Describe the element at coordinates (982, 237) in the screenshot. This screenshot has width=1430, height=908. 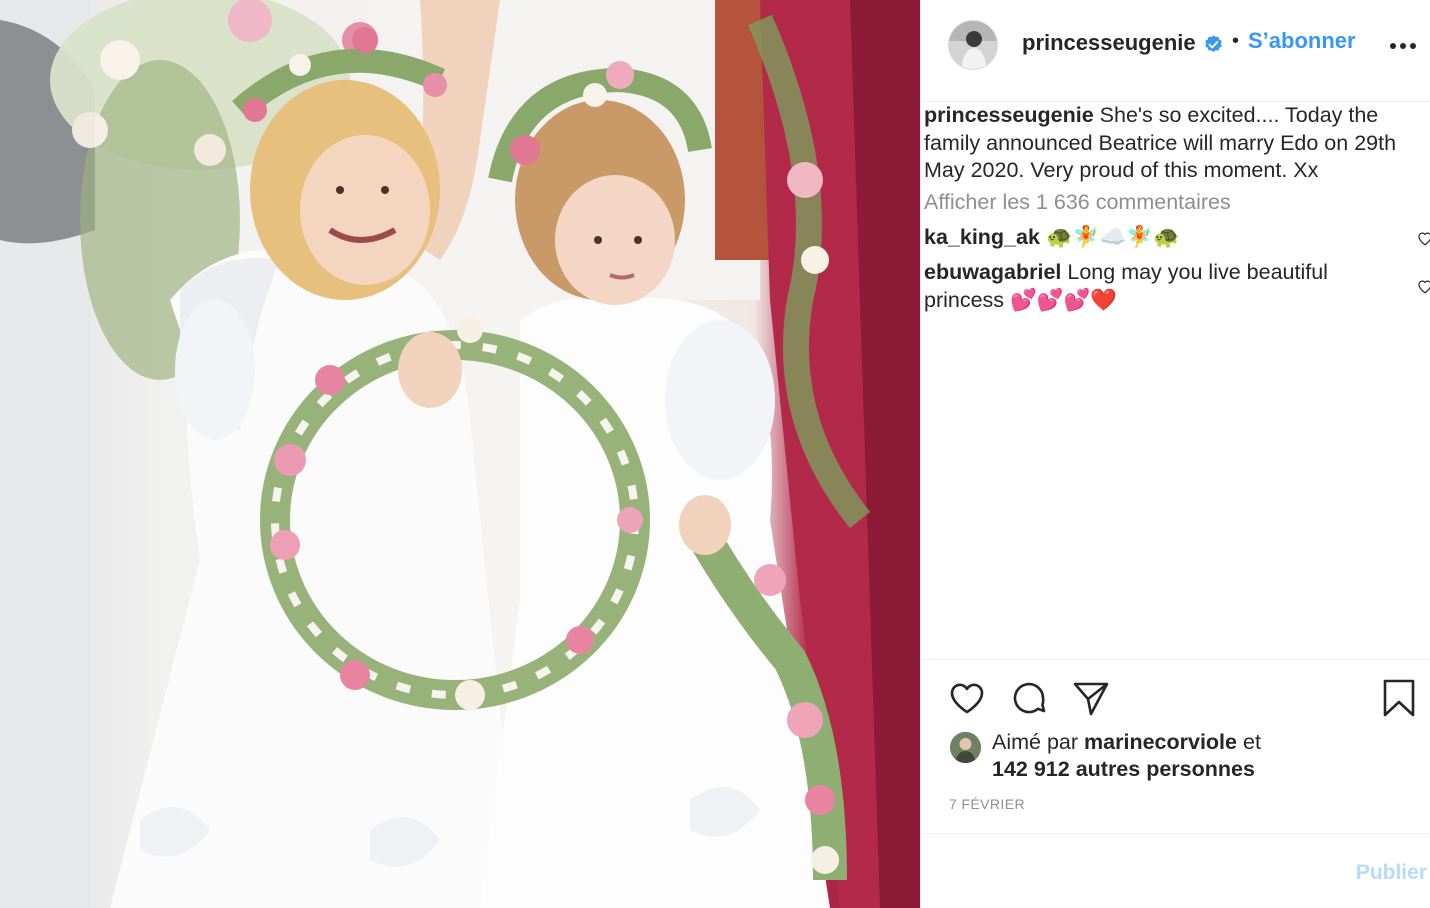
I see `comment-username: ka_king_ak` at that location.